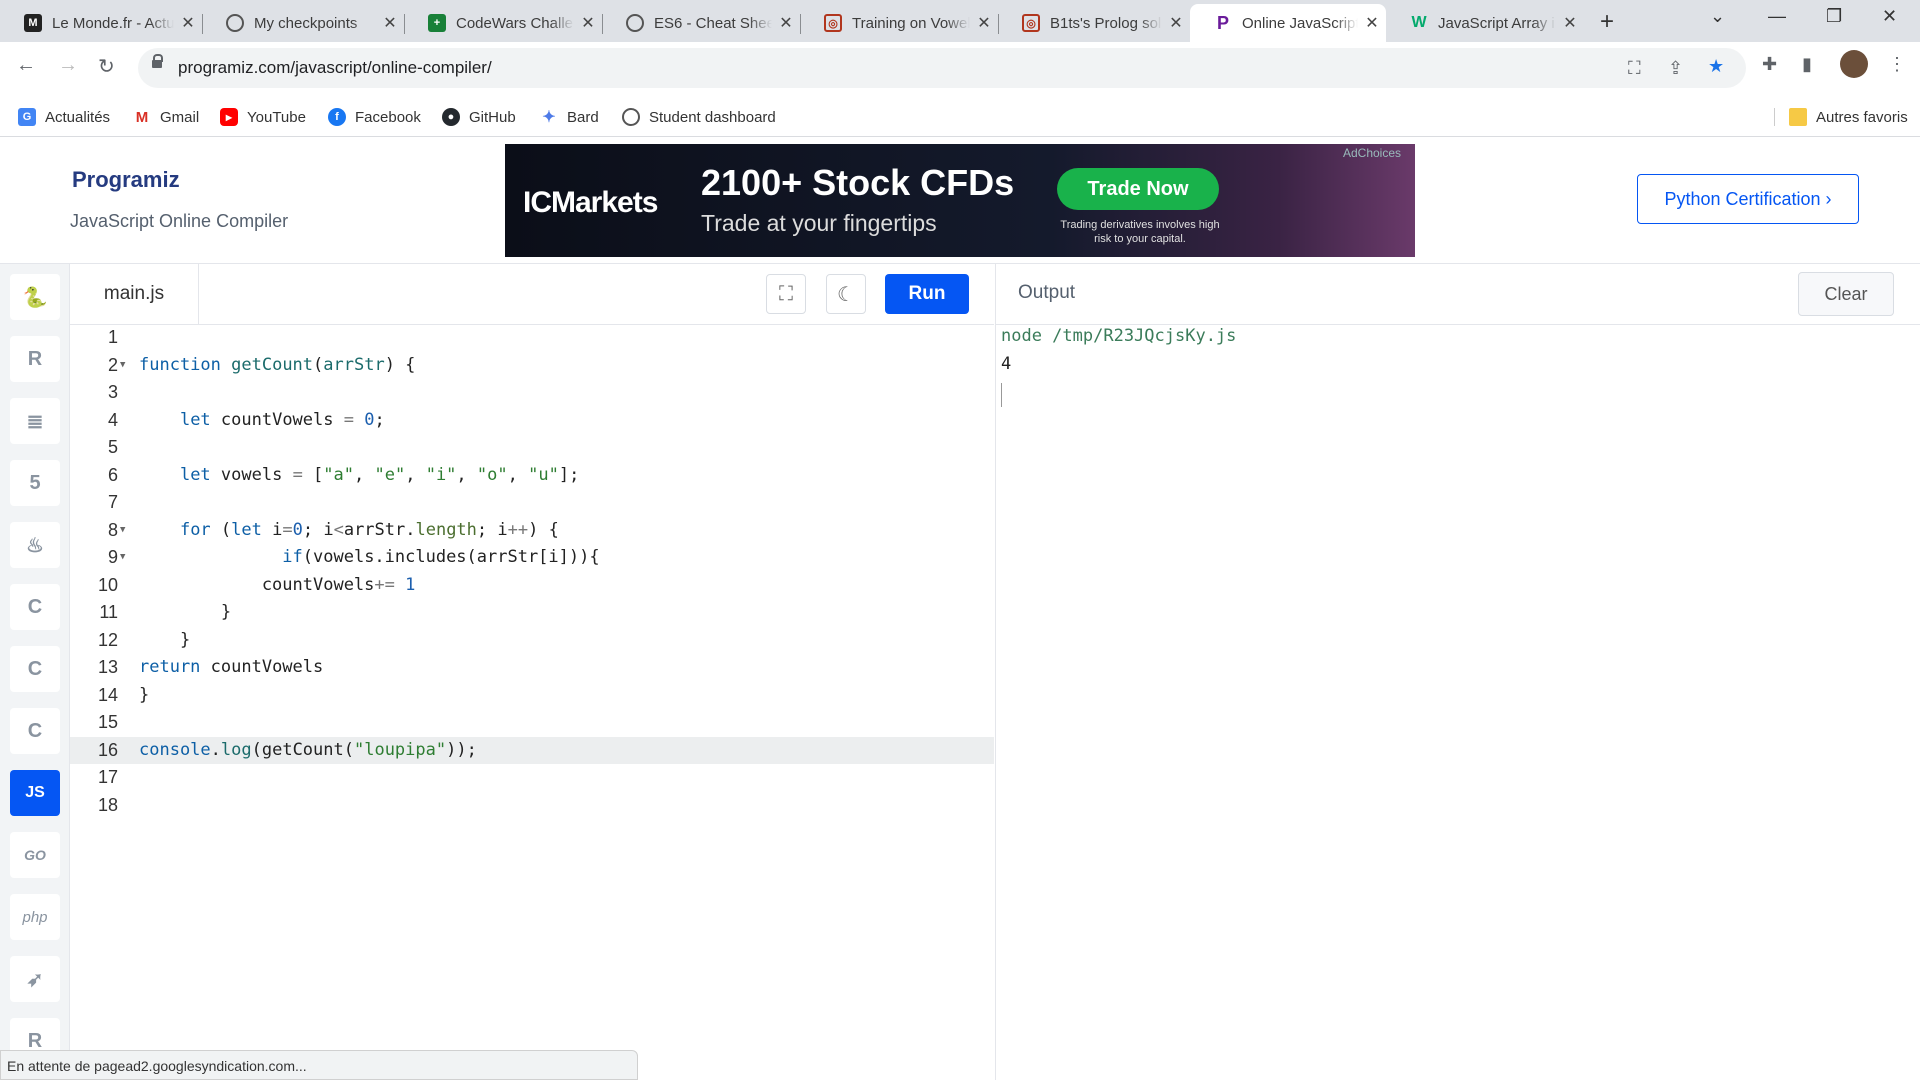  What do you see at coordinates (1457, 294) in the screenshot?
I see `output-header: Output Clear` at bounding box center [1457, 294].